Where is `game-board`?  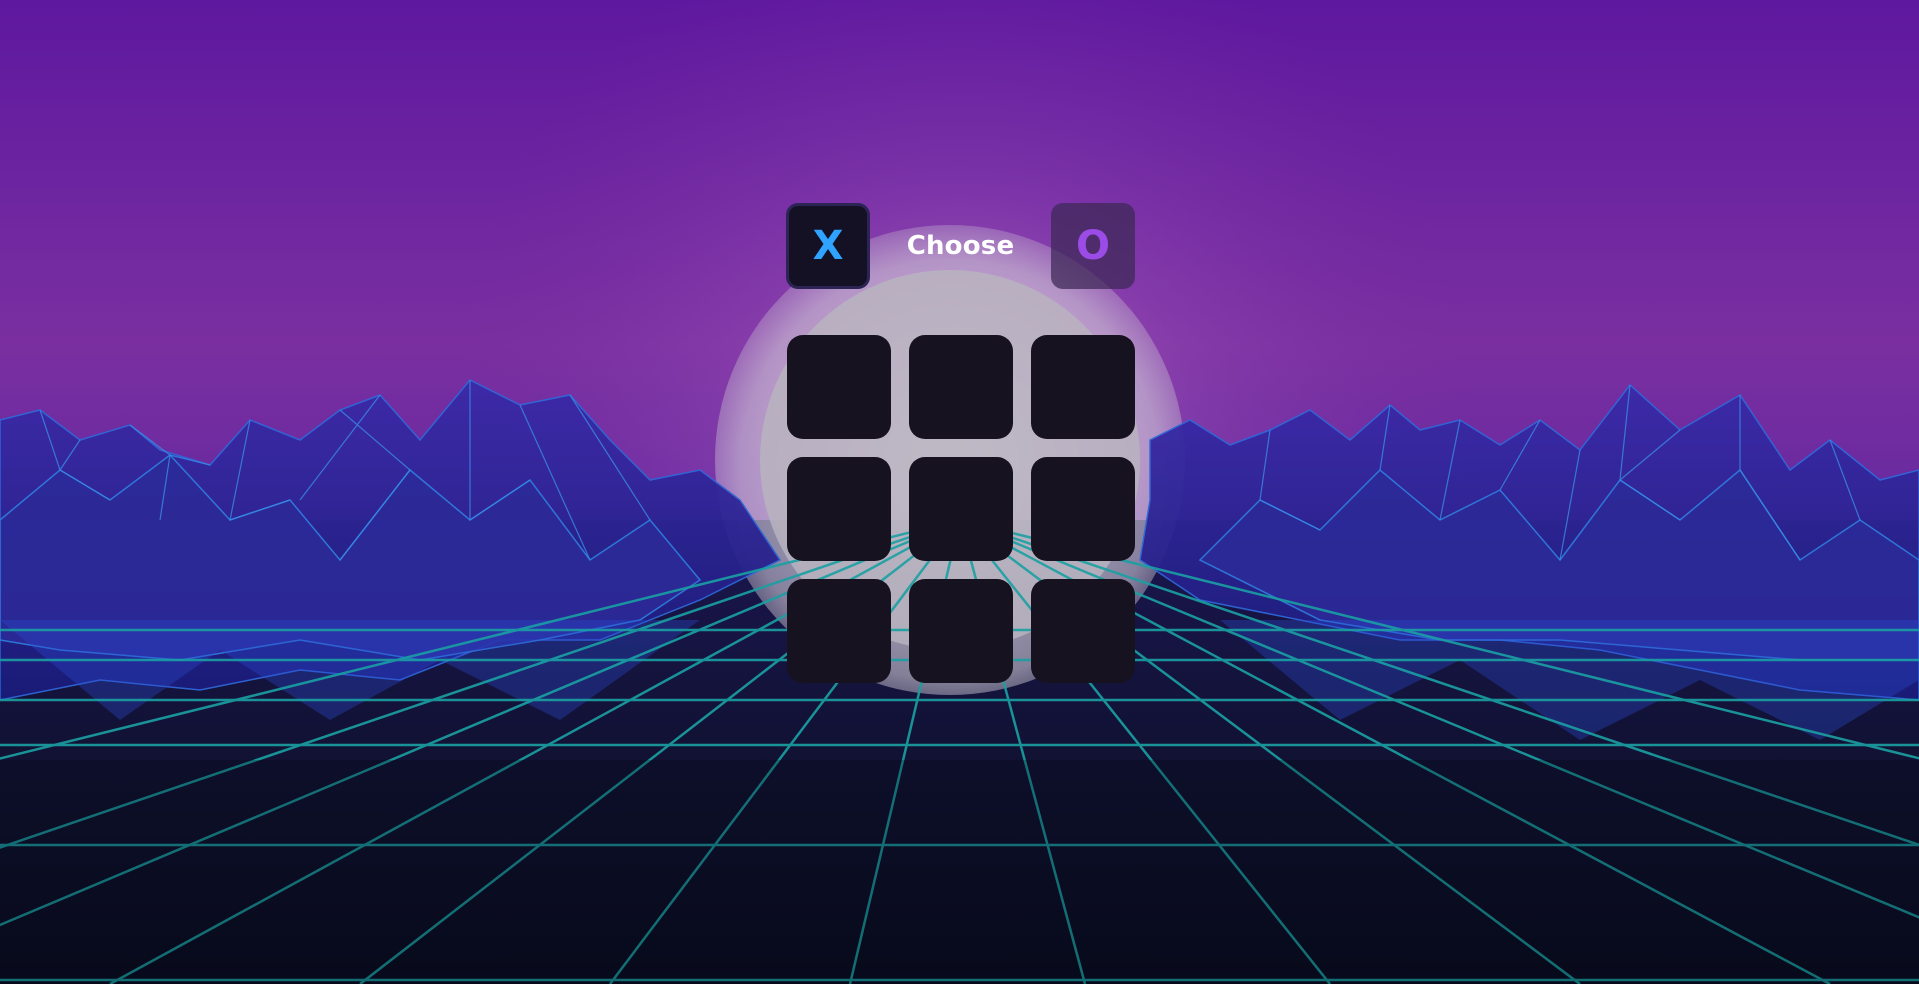 game-board is located at coordinates (961, 509).